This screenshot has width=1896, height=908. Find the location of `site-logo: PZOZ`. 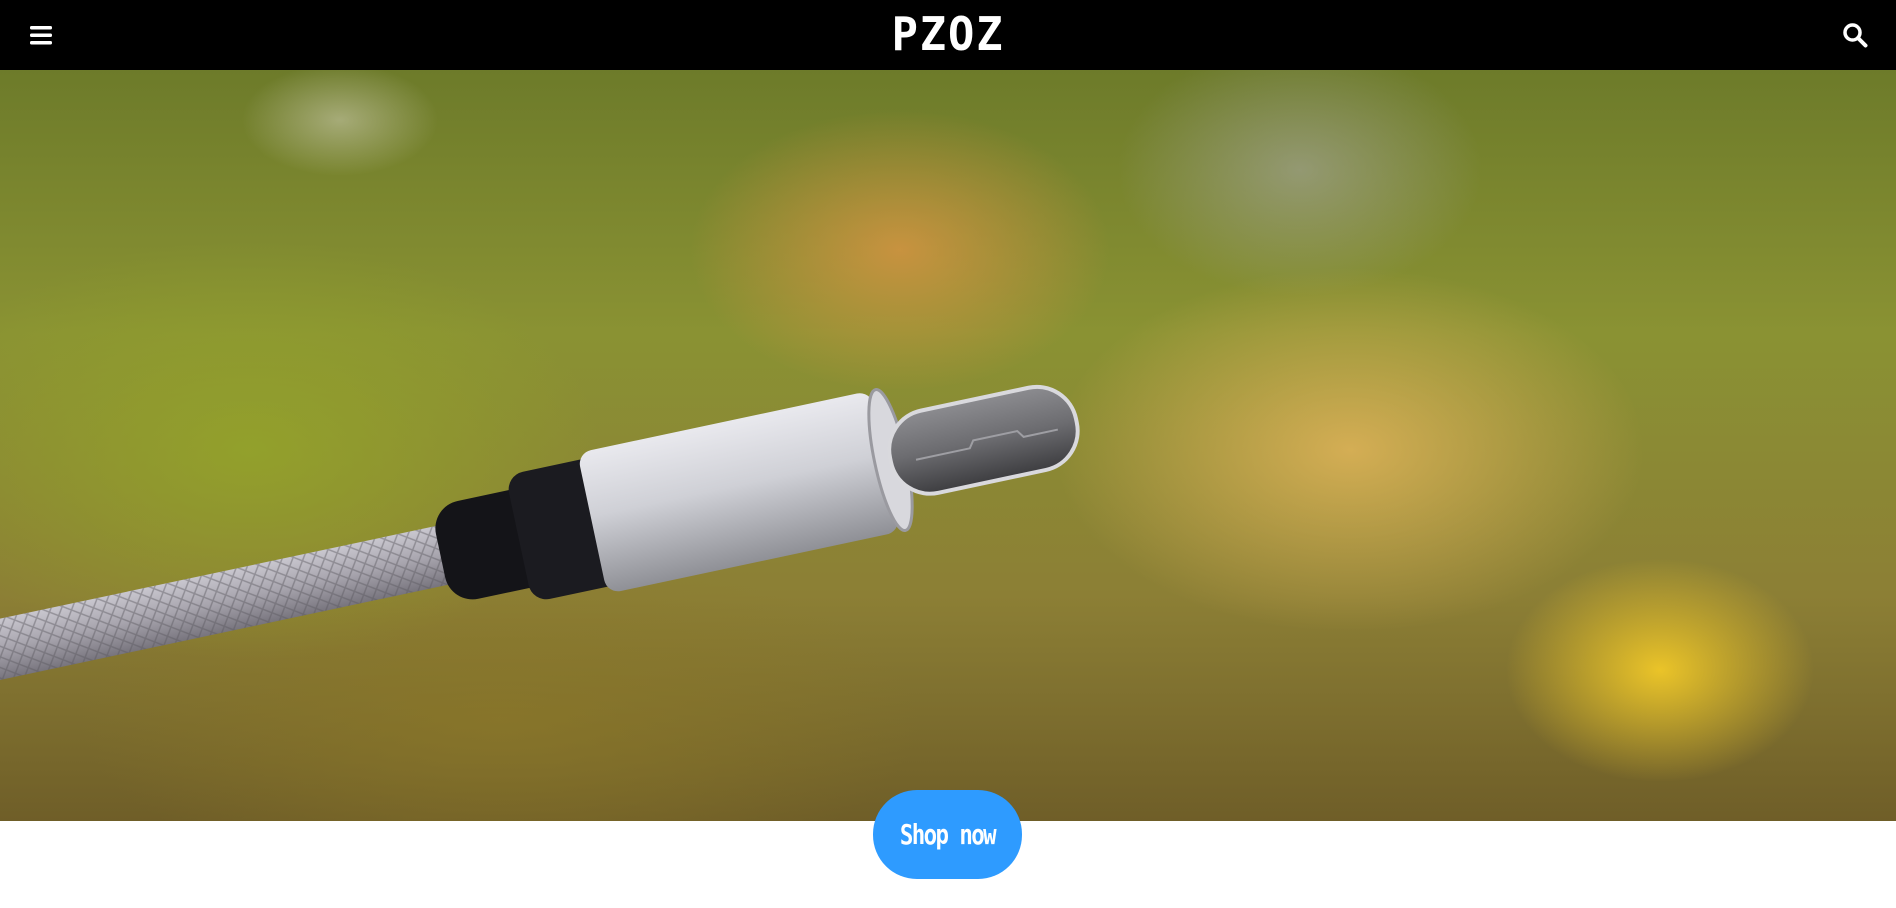

site-logo: PZOZ is located at coordinates (948, 34).